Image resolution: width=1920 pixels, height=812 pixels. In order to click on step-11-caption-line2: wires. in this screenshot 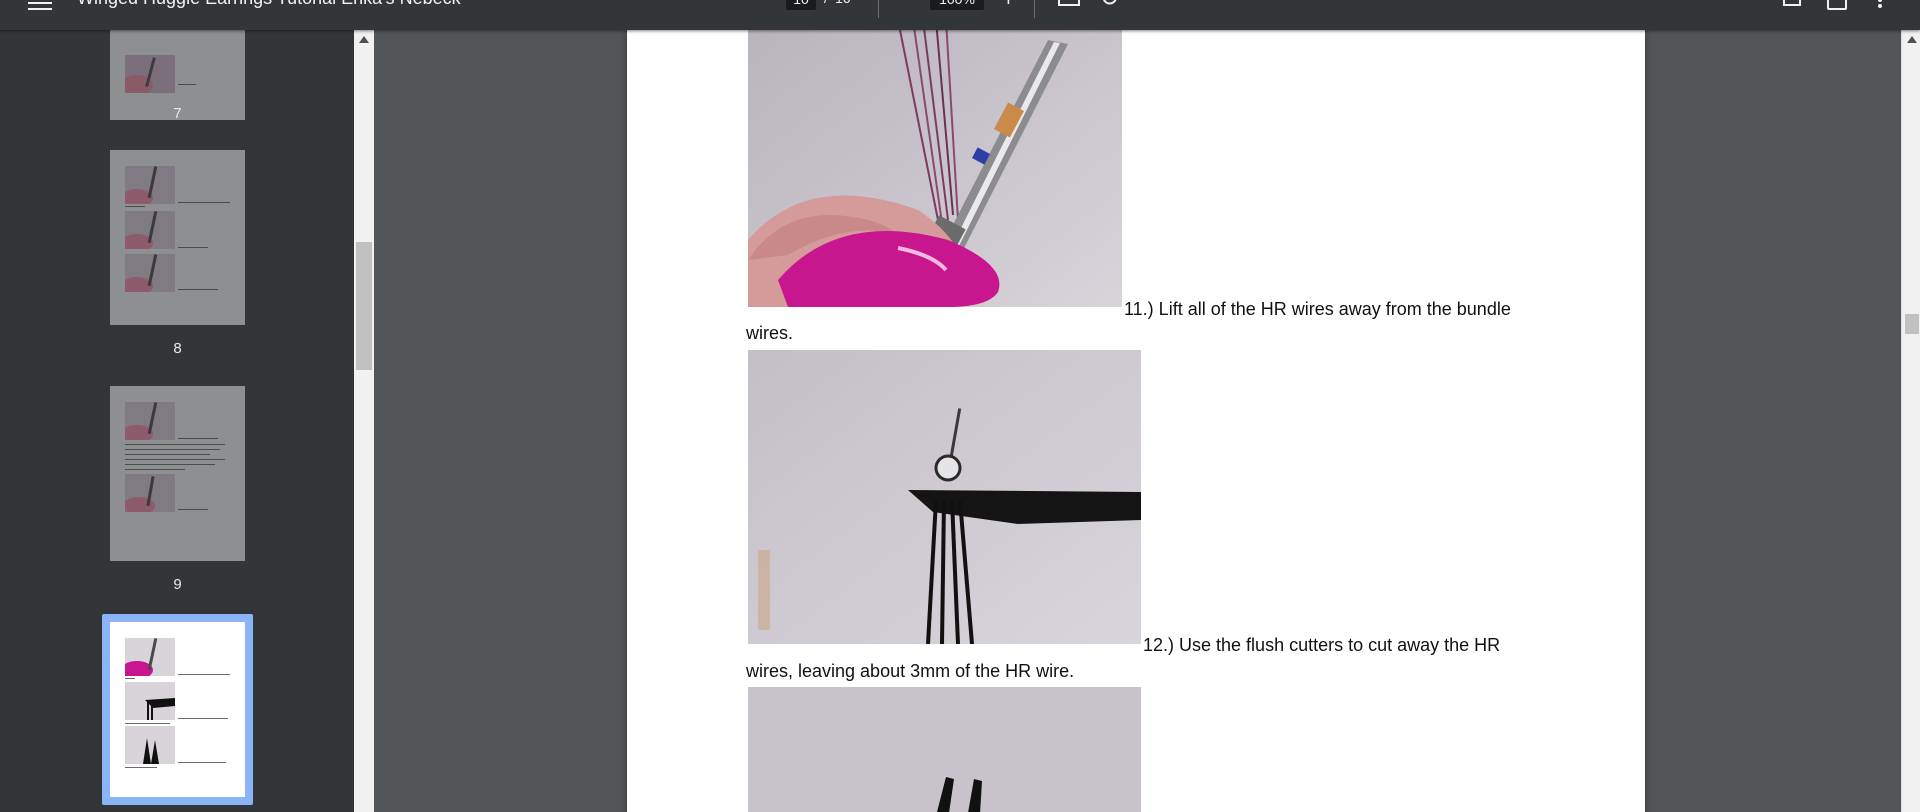, I will do `click(770, 333)`.